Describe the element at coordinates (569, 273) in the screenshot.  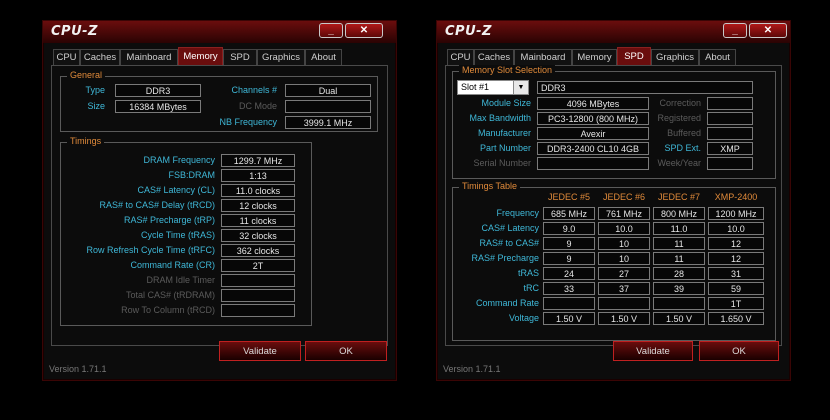
I see `table-cell: 24` at that location.